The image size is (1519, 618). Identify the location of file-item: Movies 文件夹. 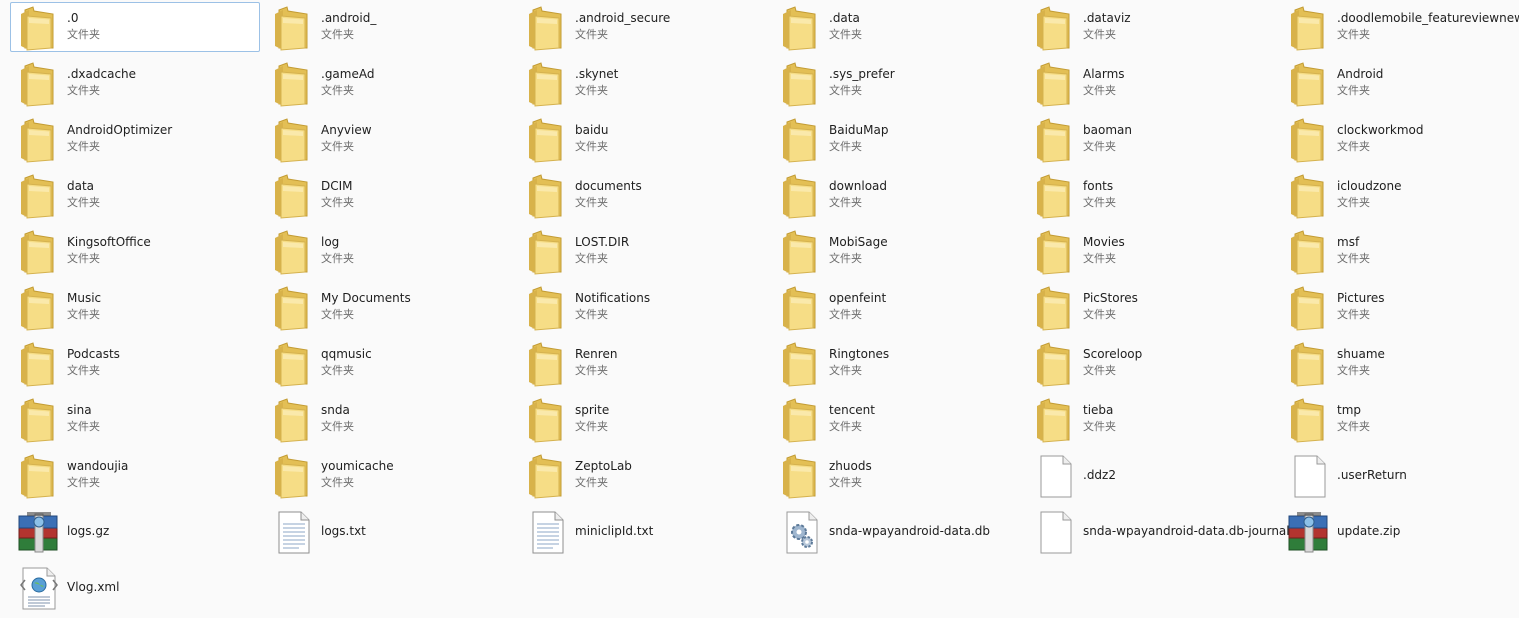
(1151, 251).